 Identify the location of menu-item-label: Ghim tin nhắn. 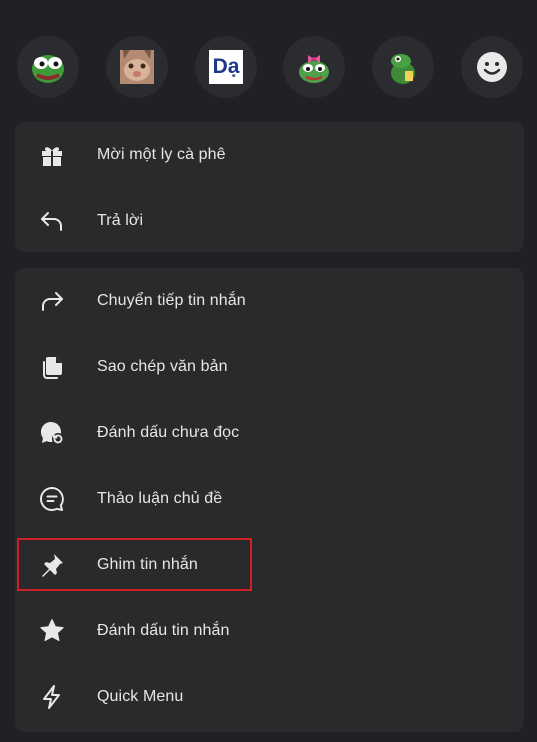
(147, 564).